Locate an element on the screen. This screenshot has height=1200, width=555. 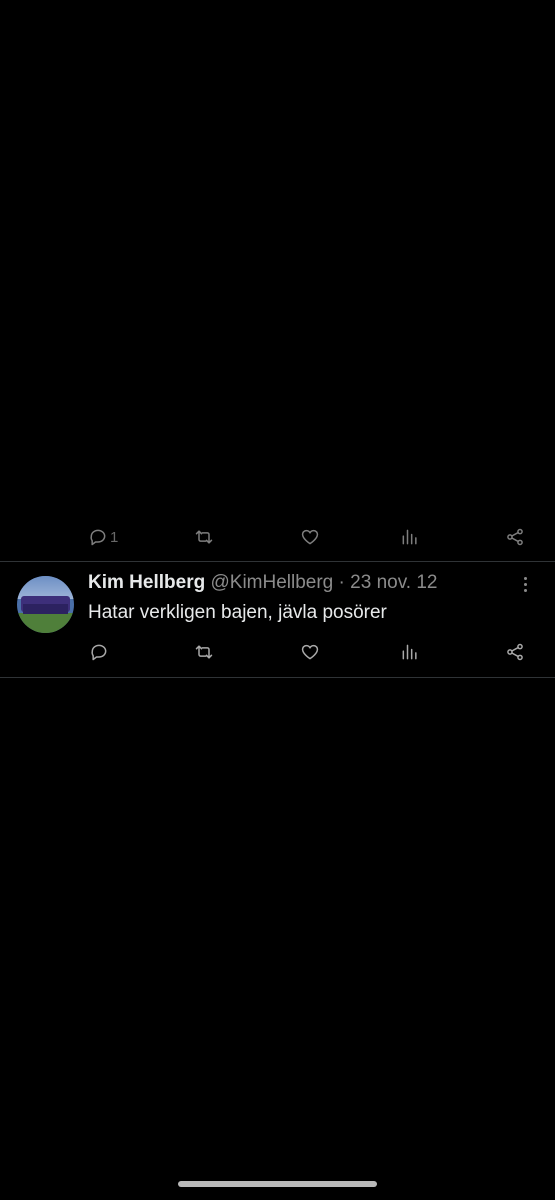
tweet-header: Kim Hellberg @KimHellberg · 23 nov. 12 is located at coordinates (262, 583).